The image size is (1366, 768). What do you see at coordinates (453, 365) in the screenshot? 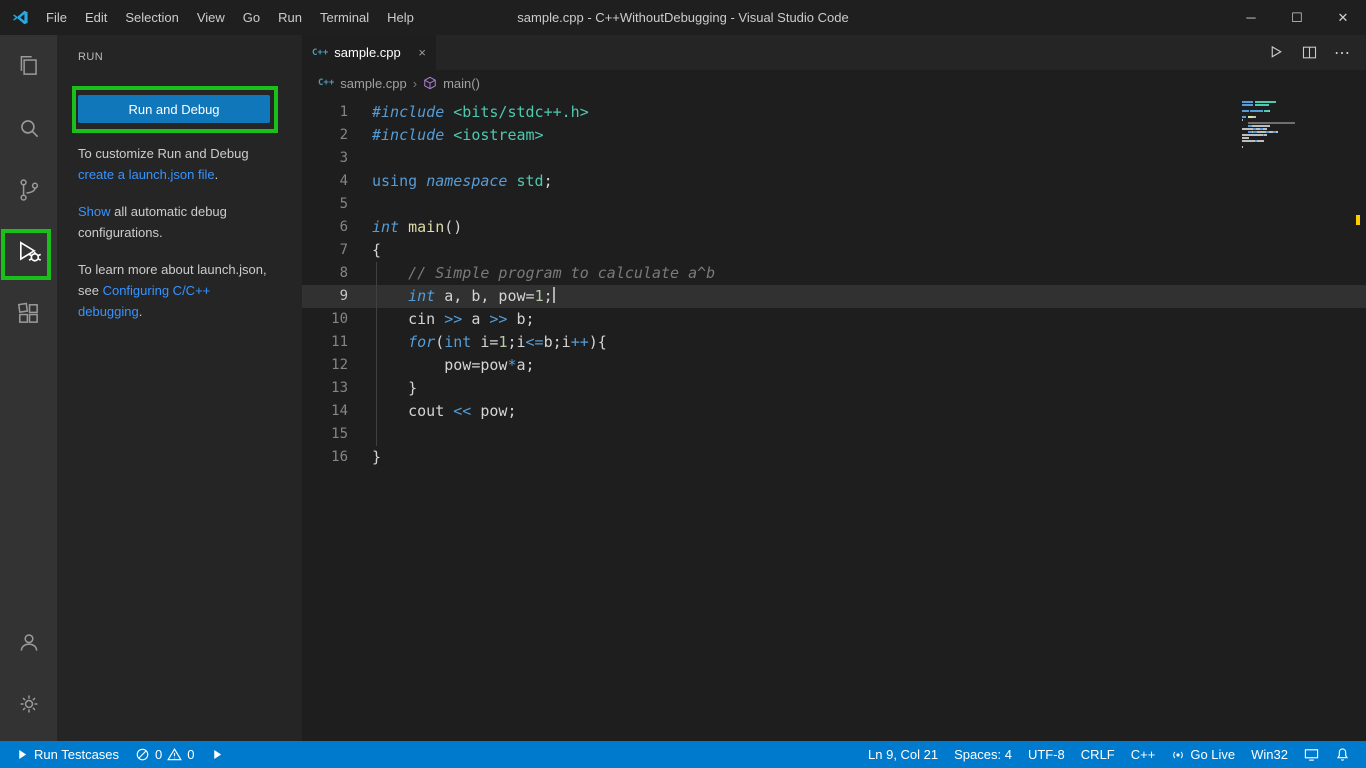
I see `code-text: pow=pow*a;` at bounding box center [453, 365].